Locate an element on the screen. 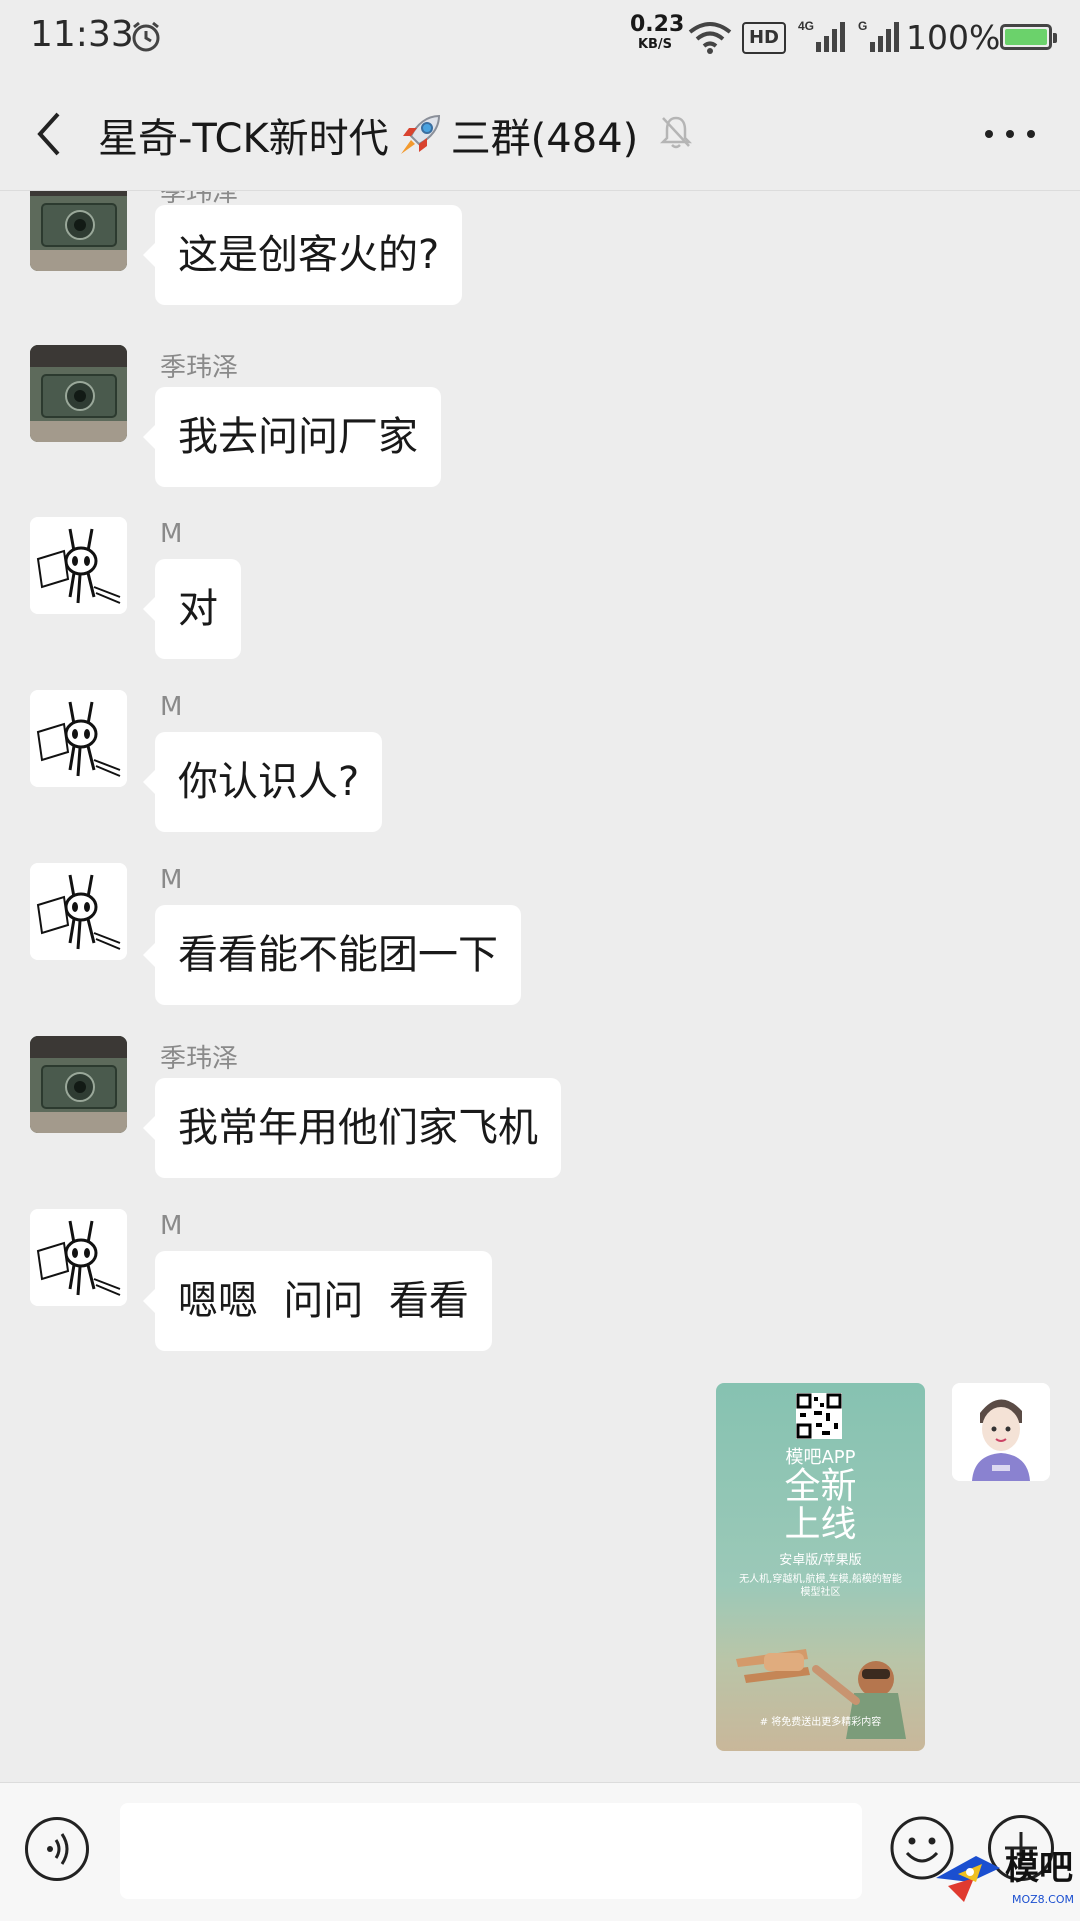 This screenshot has height=1921, width=1080. voice-icon is located at coordinates (57, 1849).